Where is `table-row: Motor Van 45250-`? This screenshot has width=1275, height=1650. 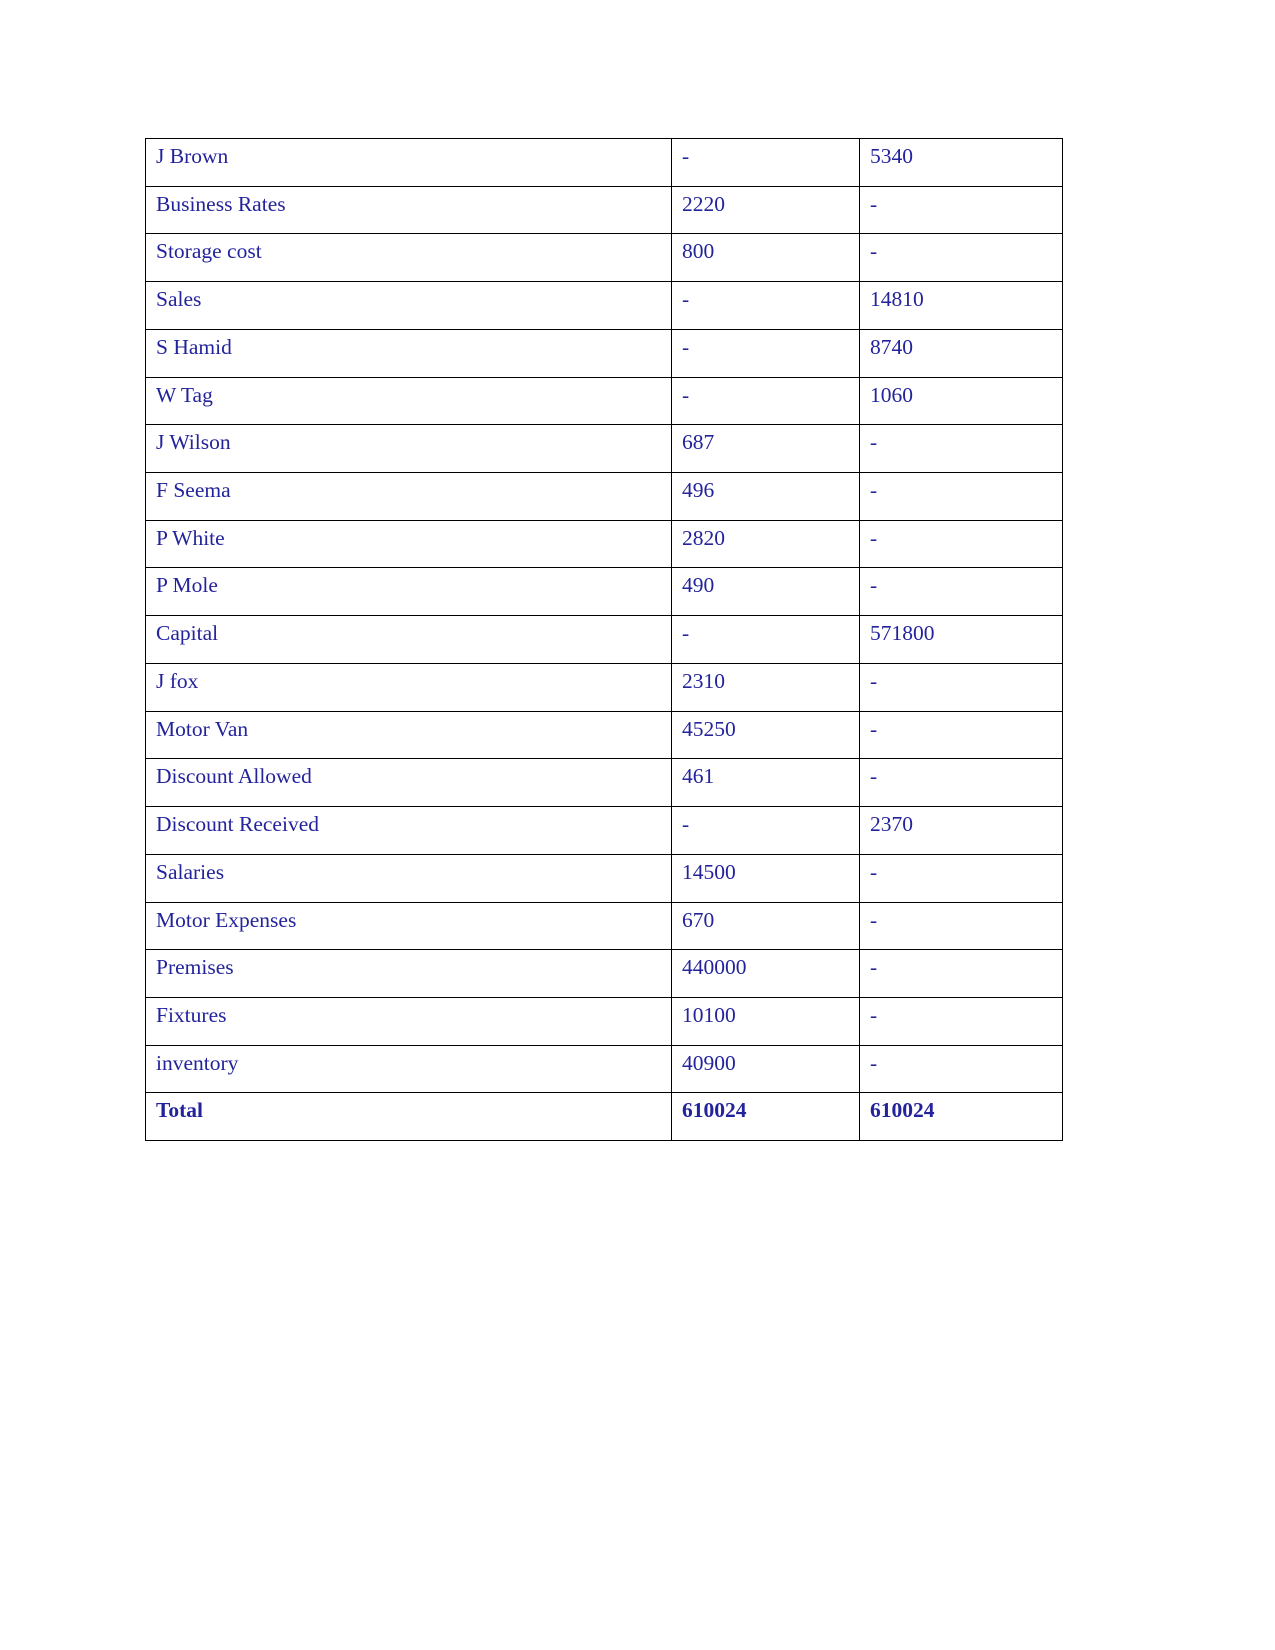
table-row: Motor Van 45250- is located at coordinates (604, 735).